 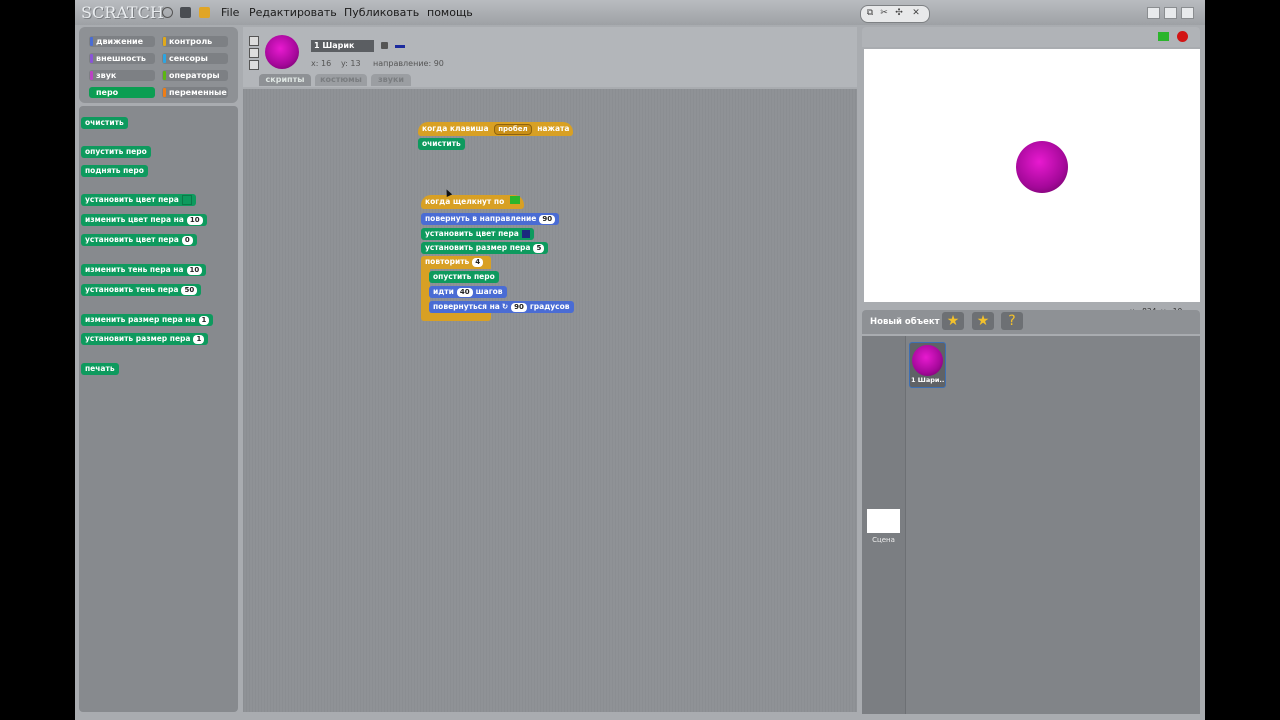 I want to click on shrink-icon: ✕, so click(x=916, y=13).